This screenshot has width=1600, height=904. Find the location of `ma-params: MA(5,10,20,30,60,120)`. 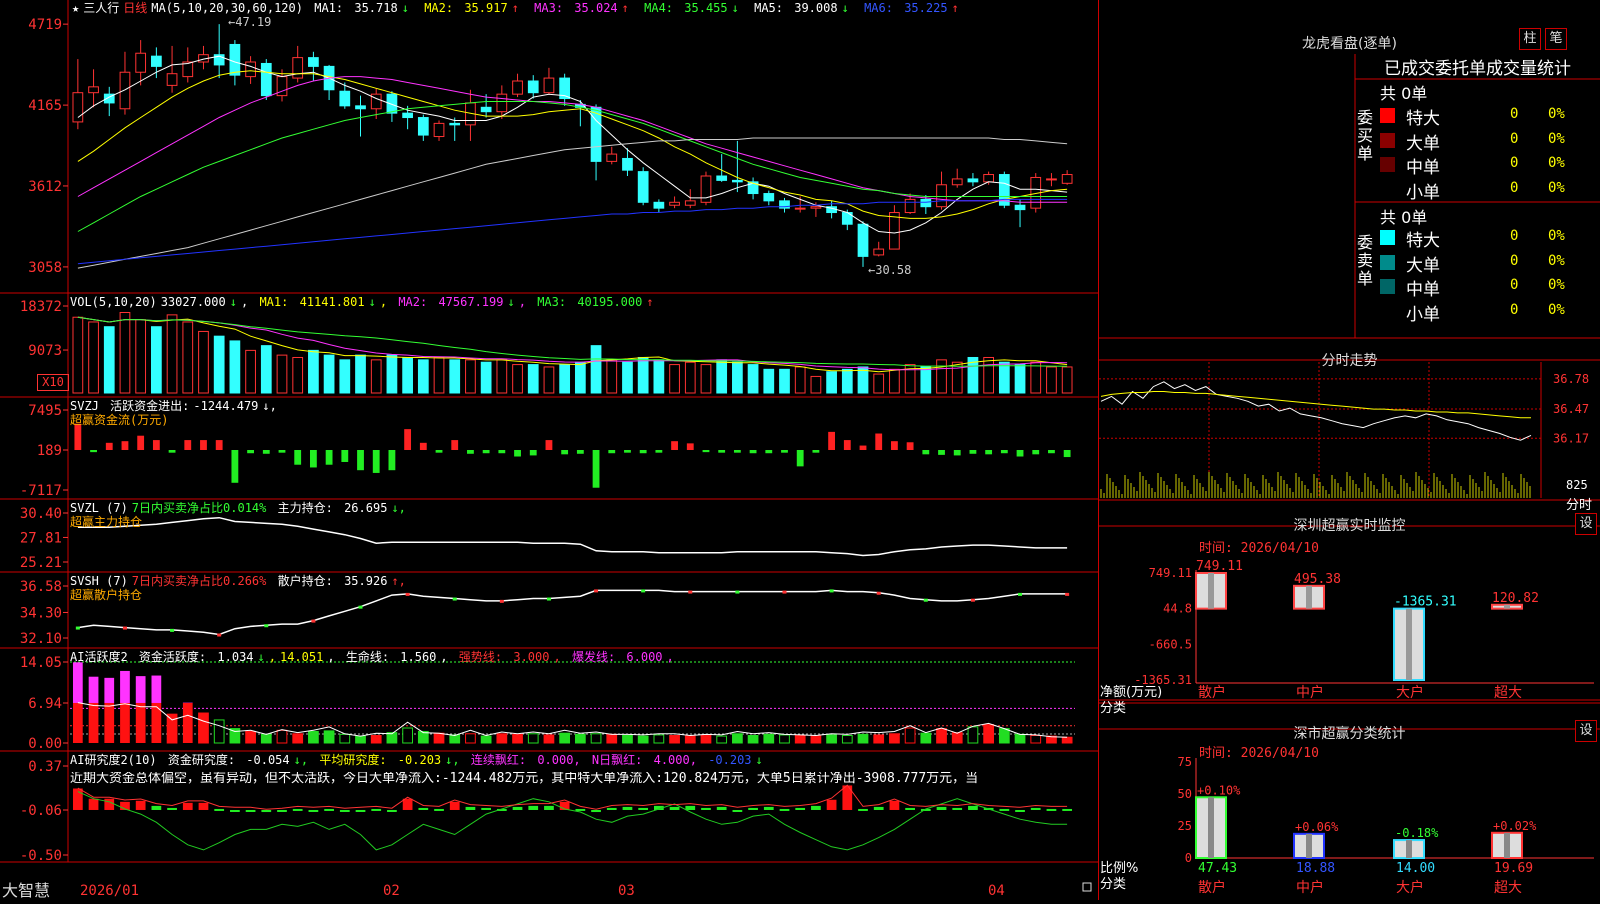

ma-params: MA(5,10,20,30,60,120) is located at coordinates (227, 8).